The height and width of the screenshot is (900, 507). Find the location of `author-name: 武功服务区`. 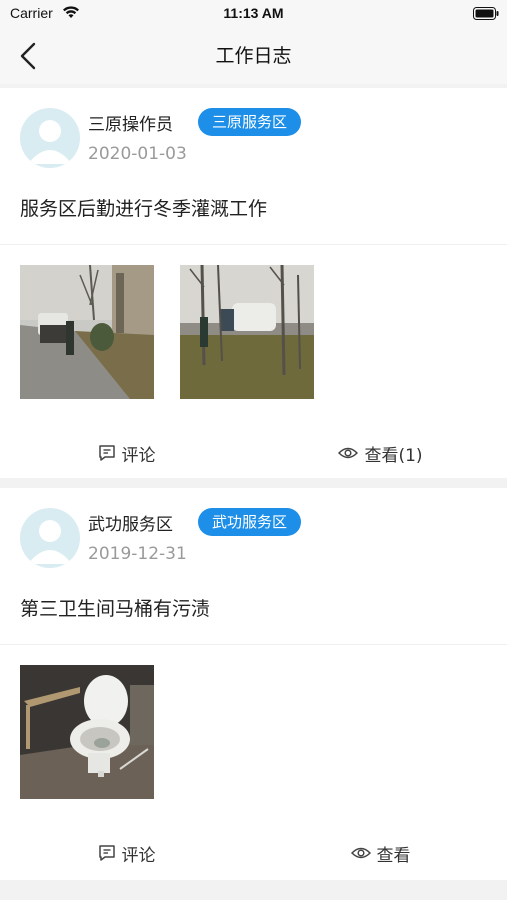

author-name: 武功服务区 is located at coordinates (130, 525).